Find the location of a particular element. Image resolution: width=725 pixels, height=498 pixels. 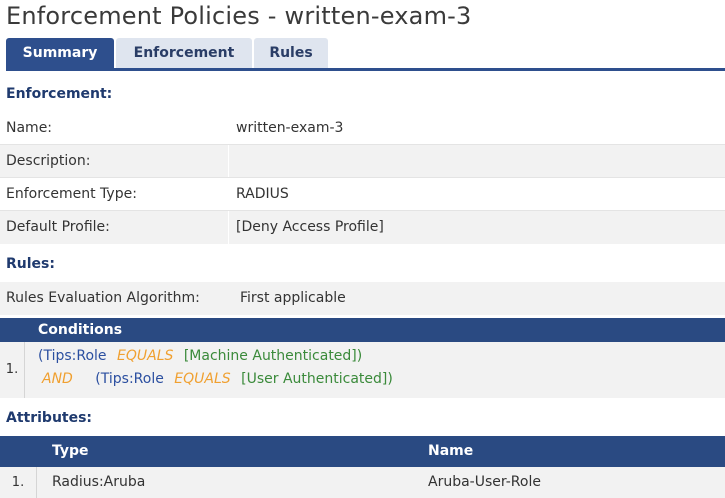

value-default-profile: [Deny Access Profile] is located at coordinates (310, 227).